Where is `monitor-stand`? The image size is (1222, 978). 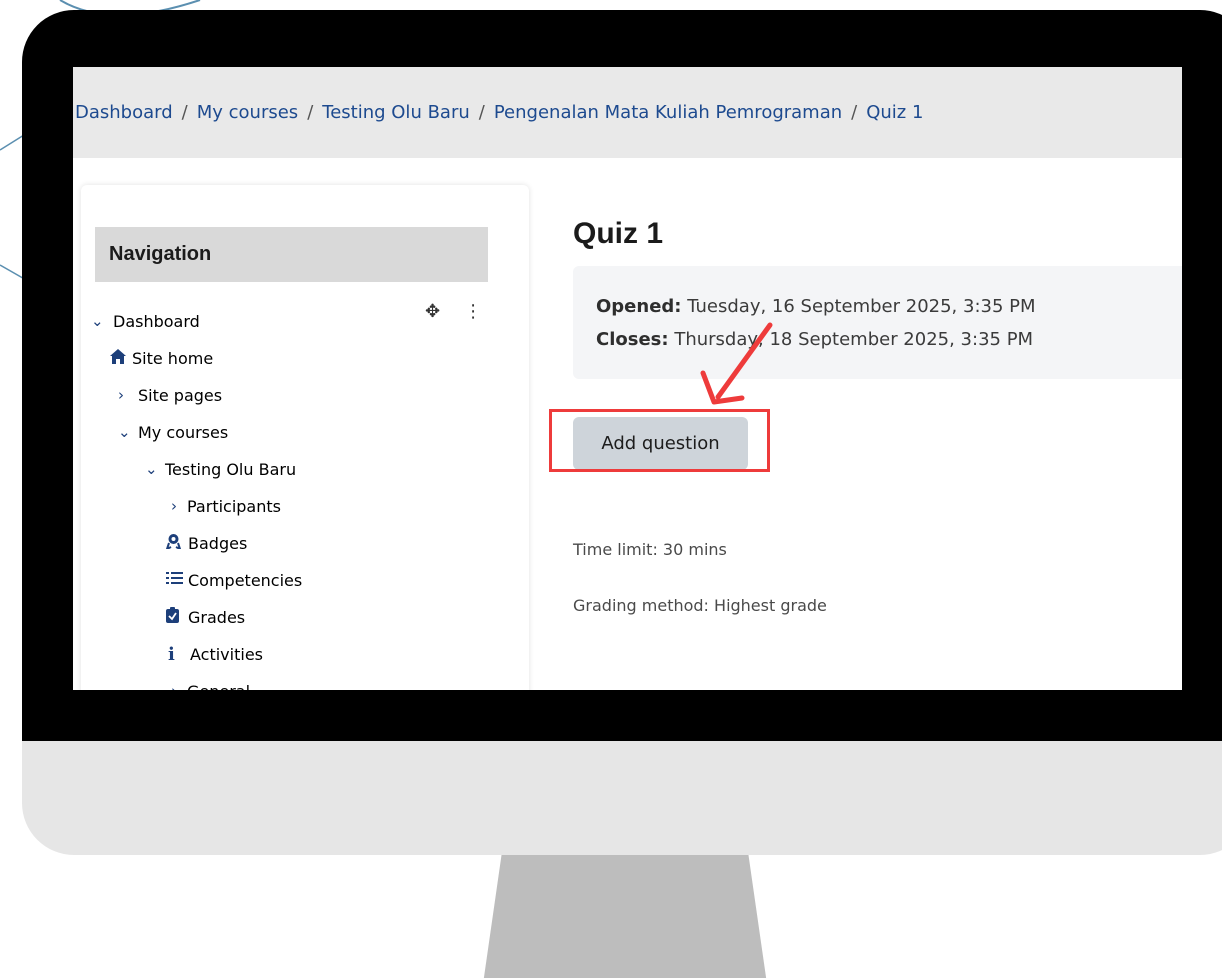 monitor-stand is located at coordinates (625, 916).